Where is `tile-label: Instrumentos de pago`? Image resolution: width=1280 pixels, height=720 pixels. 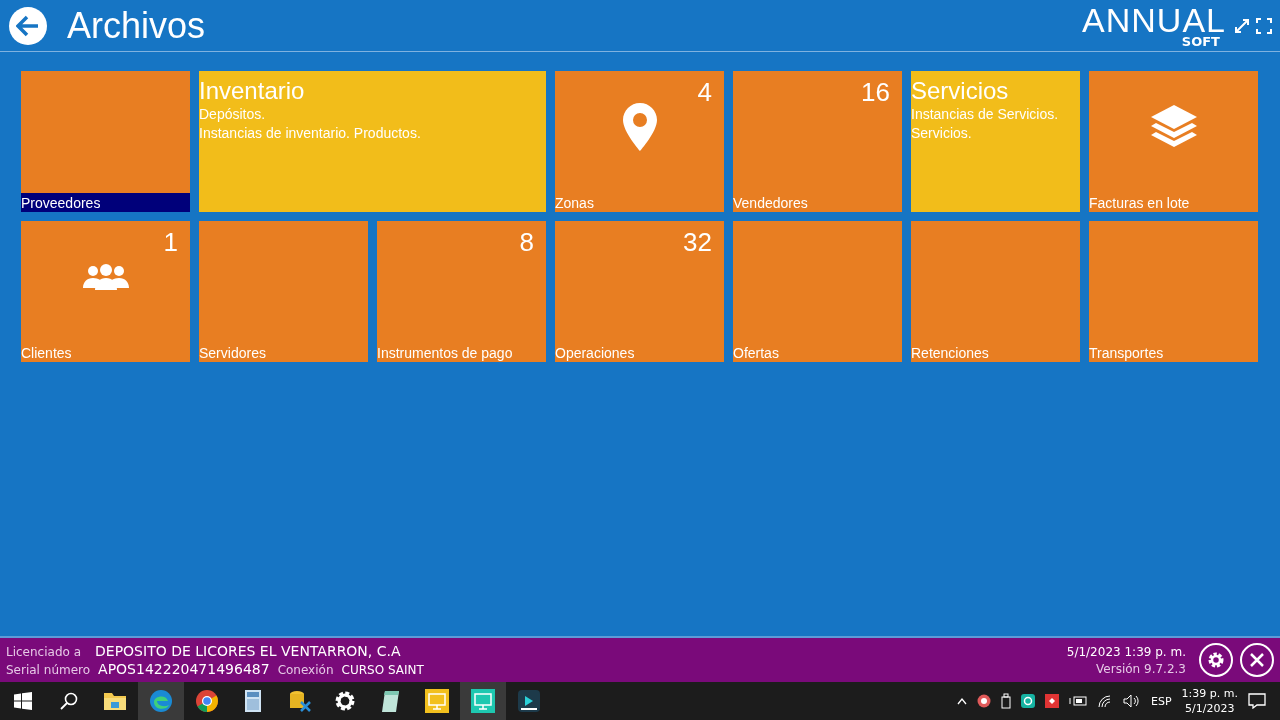
tile-label: Instrumentos de pago is located at coordinates (445, 353).